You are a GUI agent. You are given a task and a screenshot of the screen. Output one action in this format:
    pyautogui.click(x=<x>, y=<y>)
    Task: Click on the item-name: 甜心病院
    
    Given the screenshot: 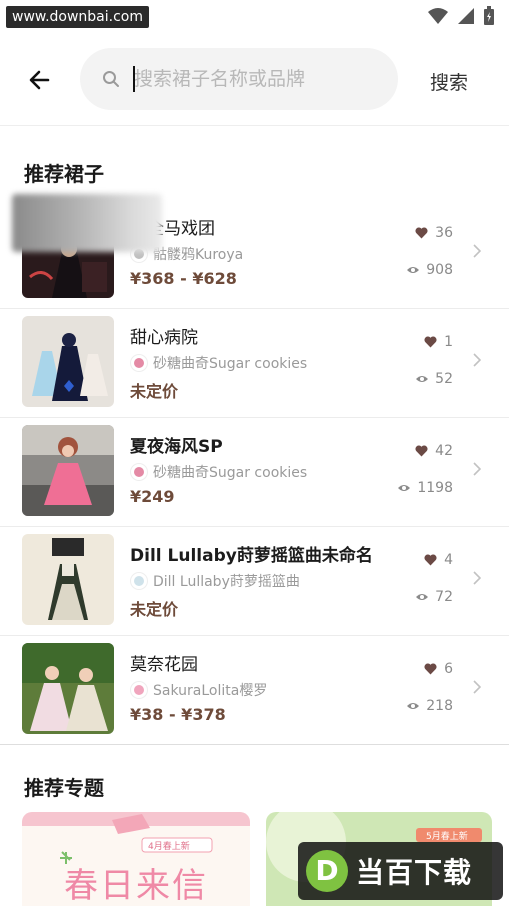 What is the action you would take?
    pyautogui.click(x=164, y=338)
    